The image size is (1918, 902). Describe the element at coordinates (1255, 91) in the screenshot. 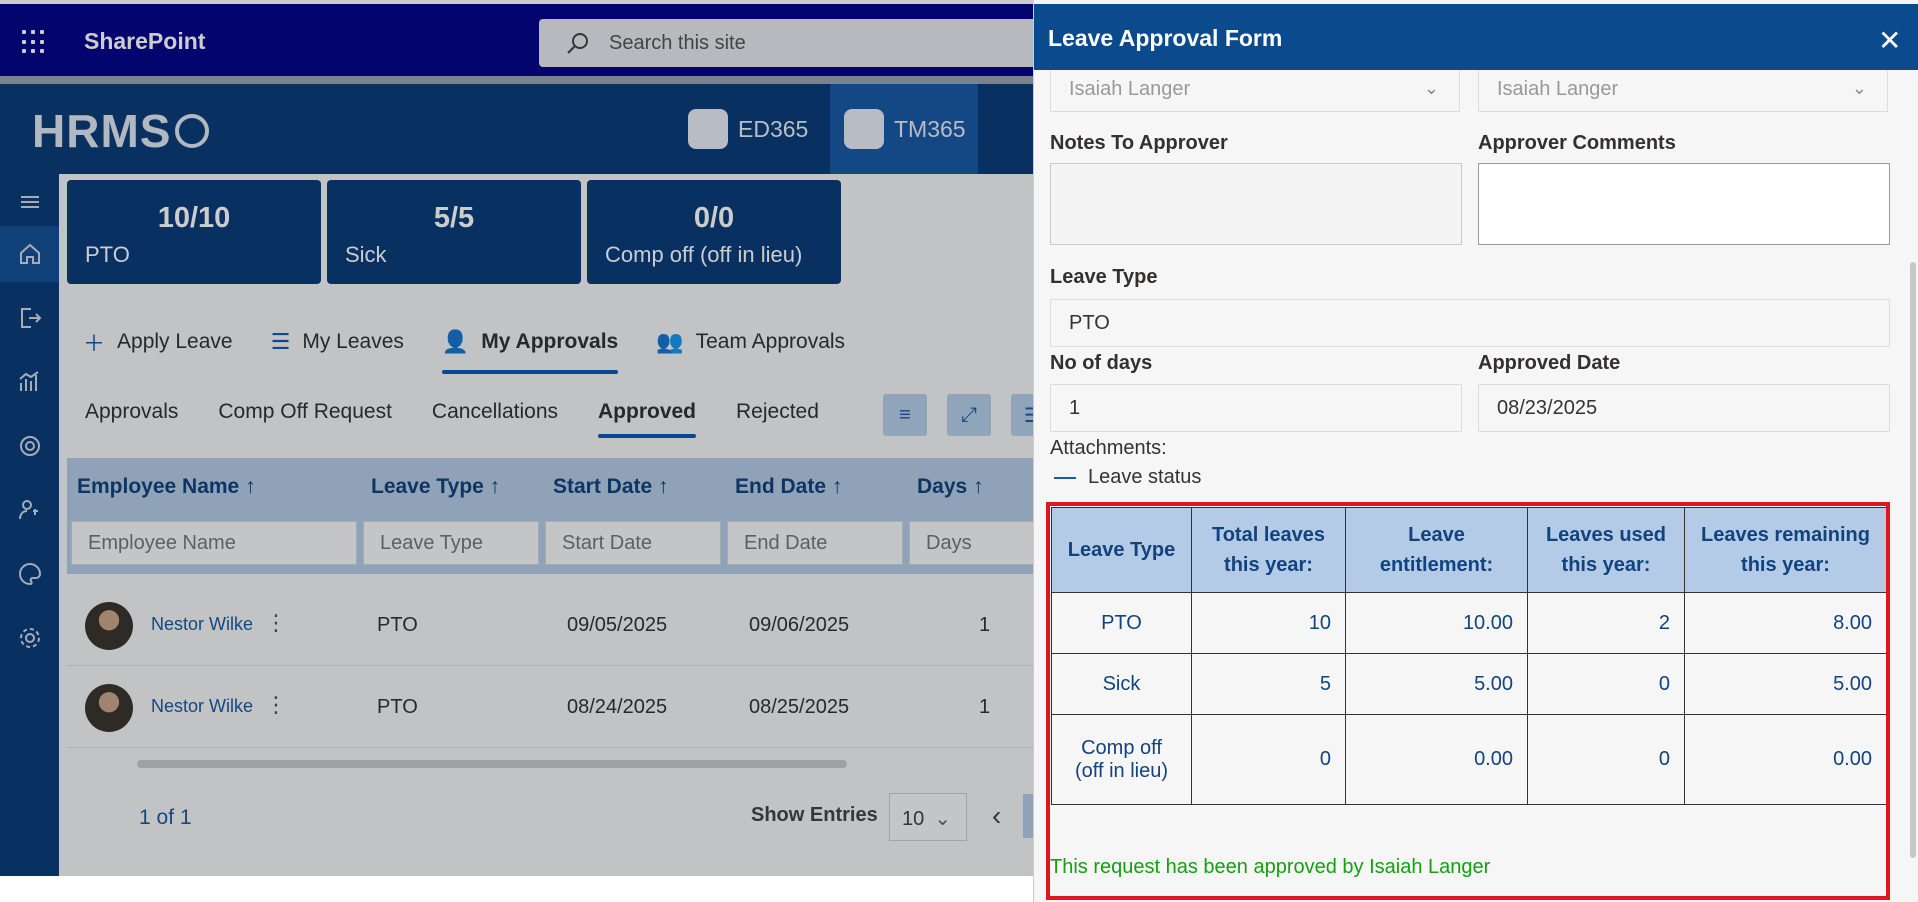

I see `approver-select-1: Isaiah Langer ⌄` at that location.